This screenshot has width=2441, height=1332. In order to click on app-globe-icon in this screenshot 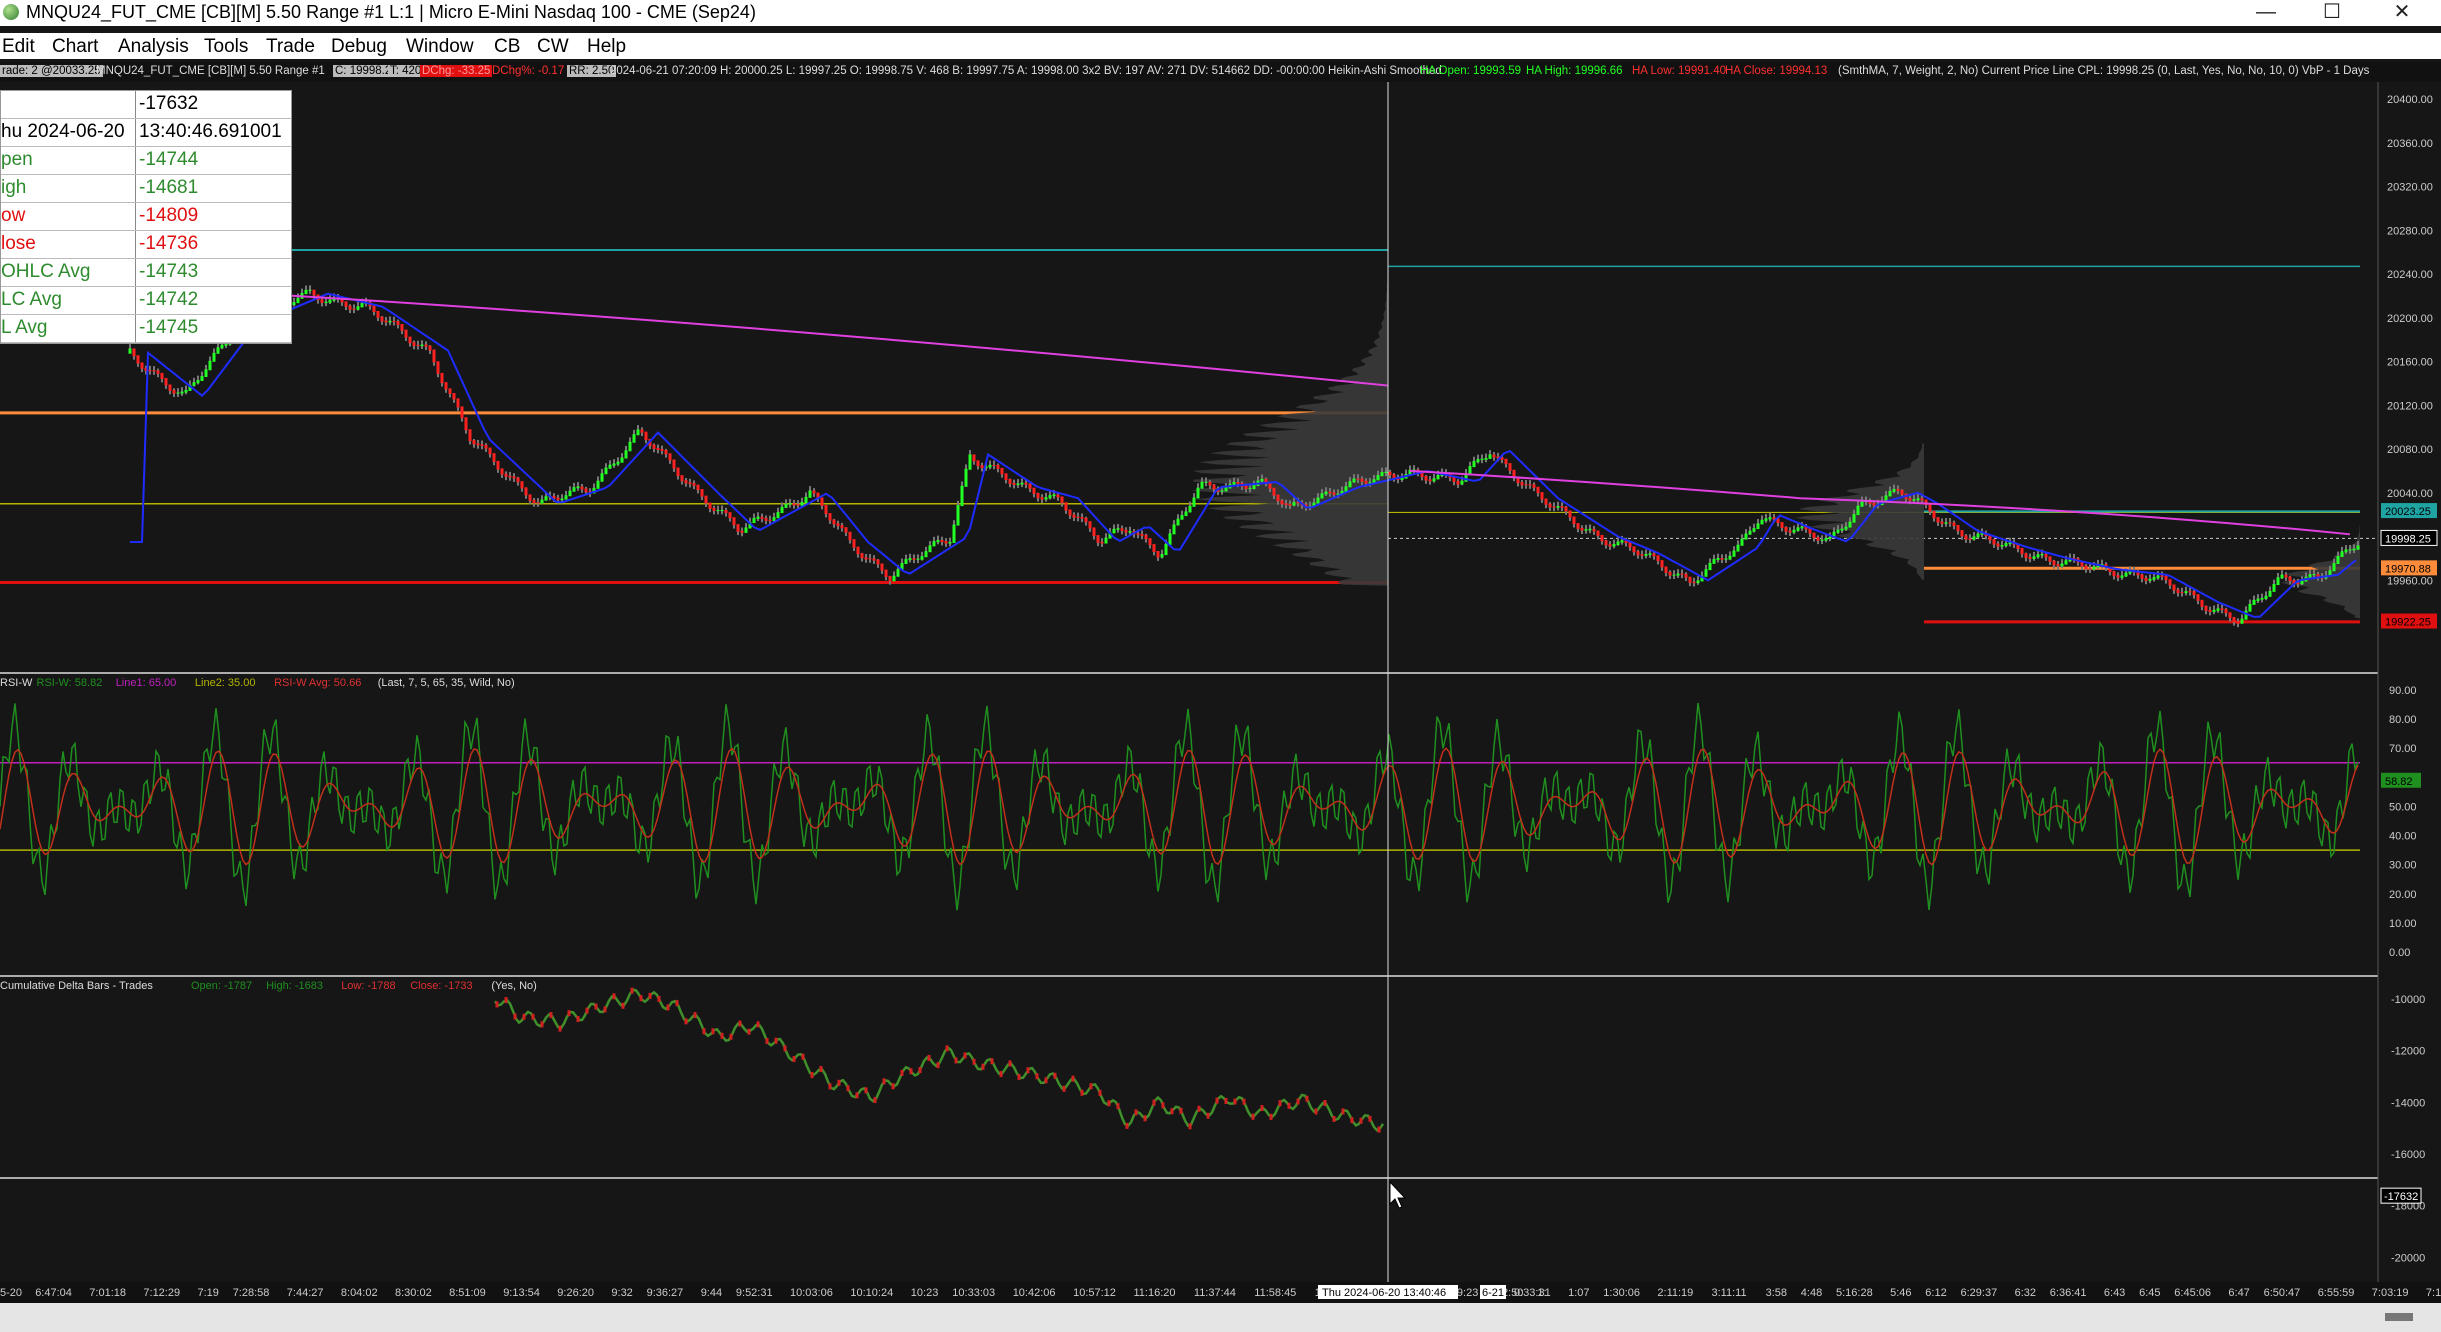, I will do `click(11, 12)`.